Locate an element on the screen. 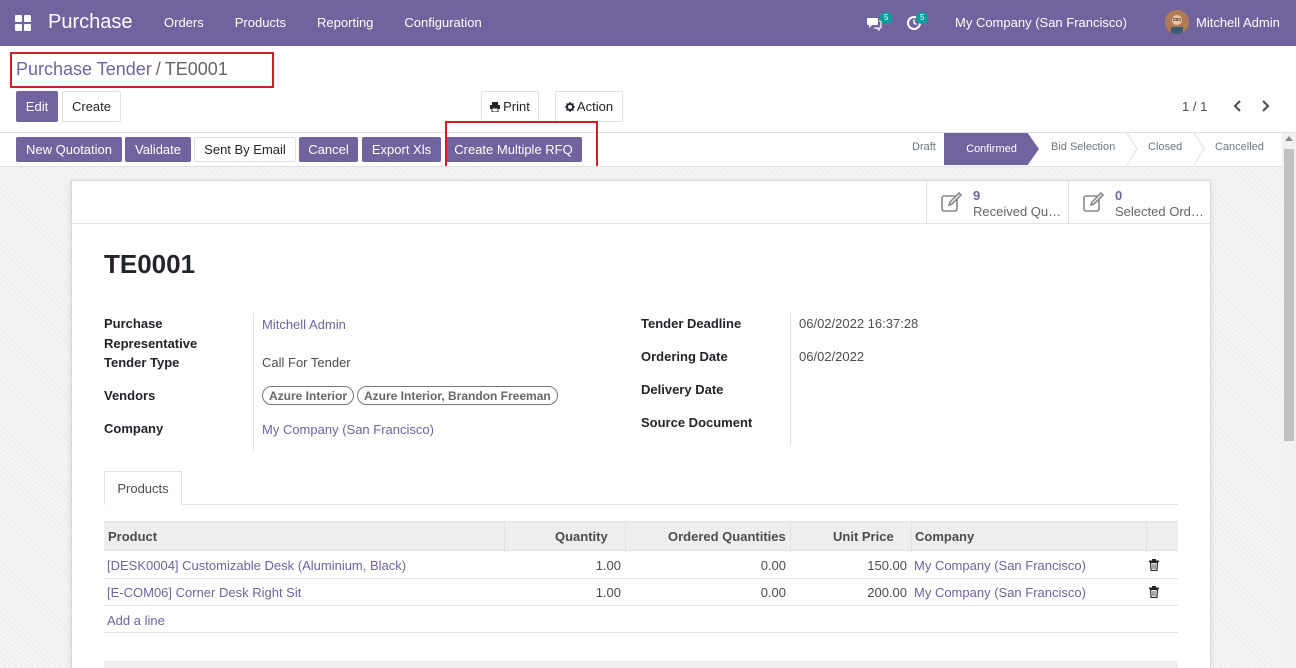 The image size is (1296, 668). user-avatar is located at coordinates (1177, 22).